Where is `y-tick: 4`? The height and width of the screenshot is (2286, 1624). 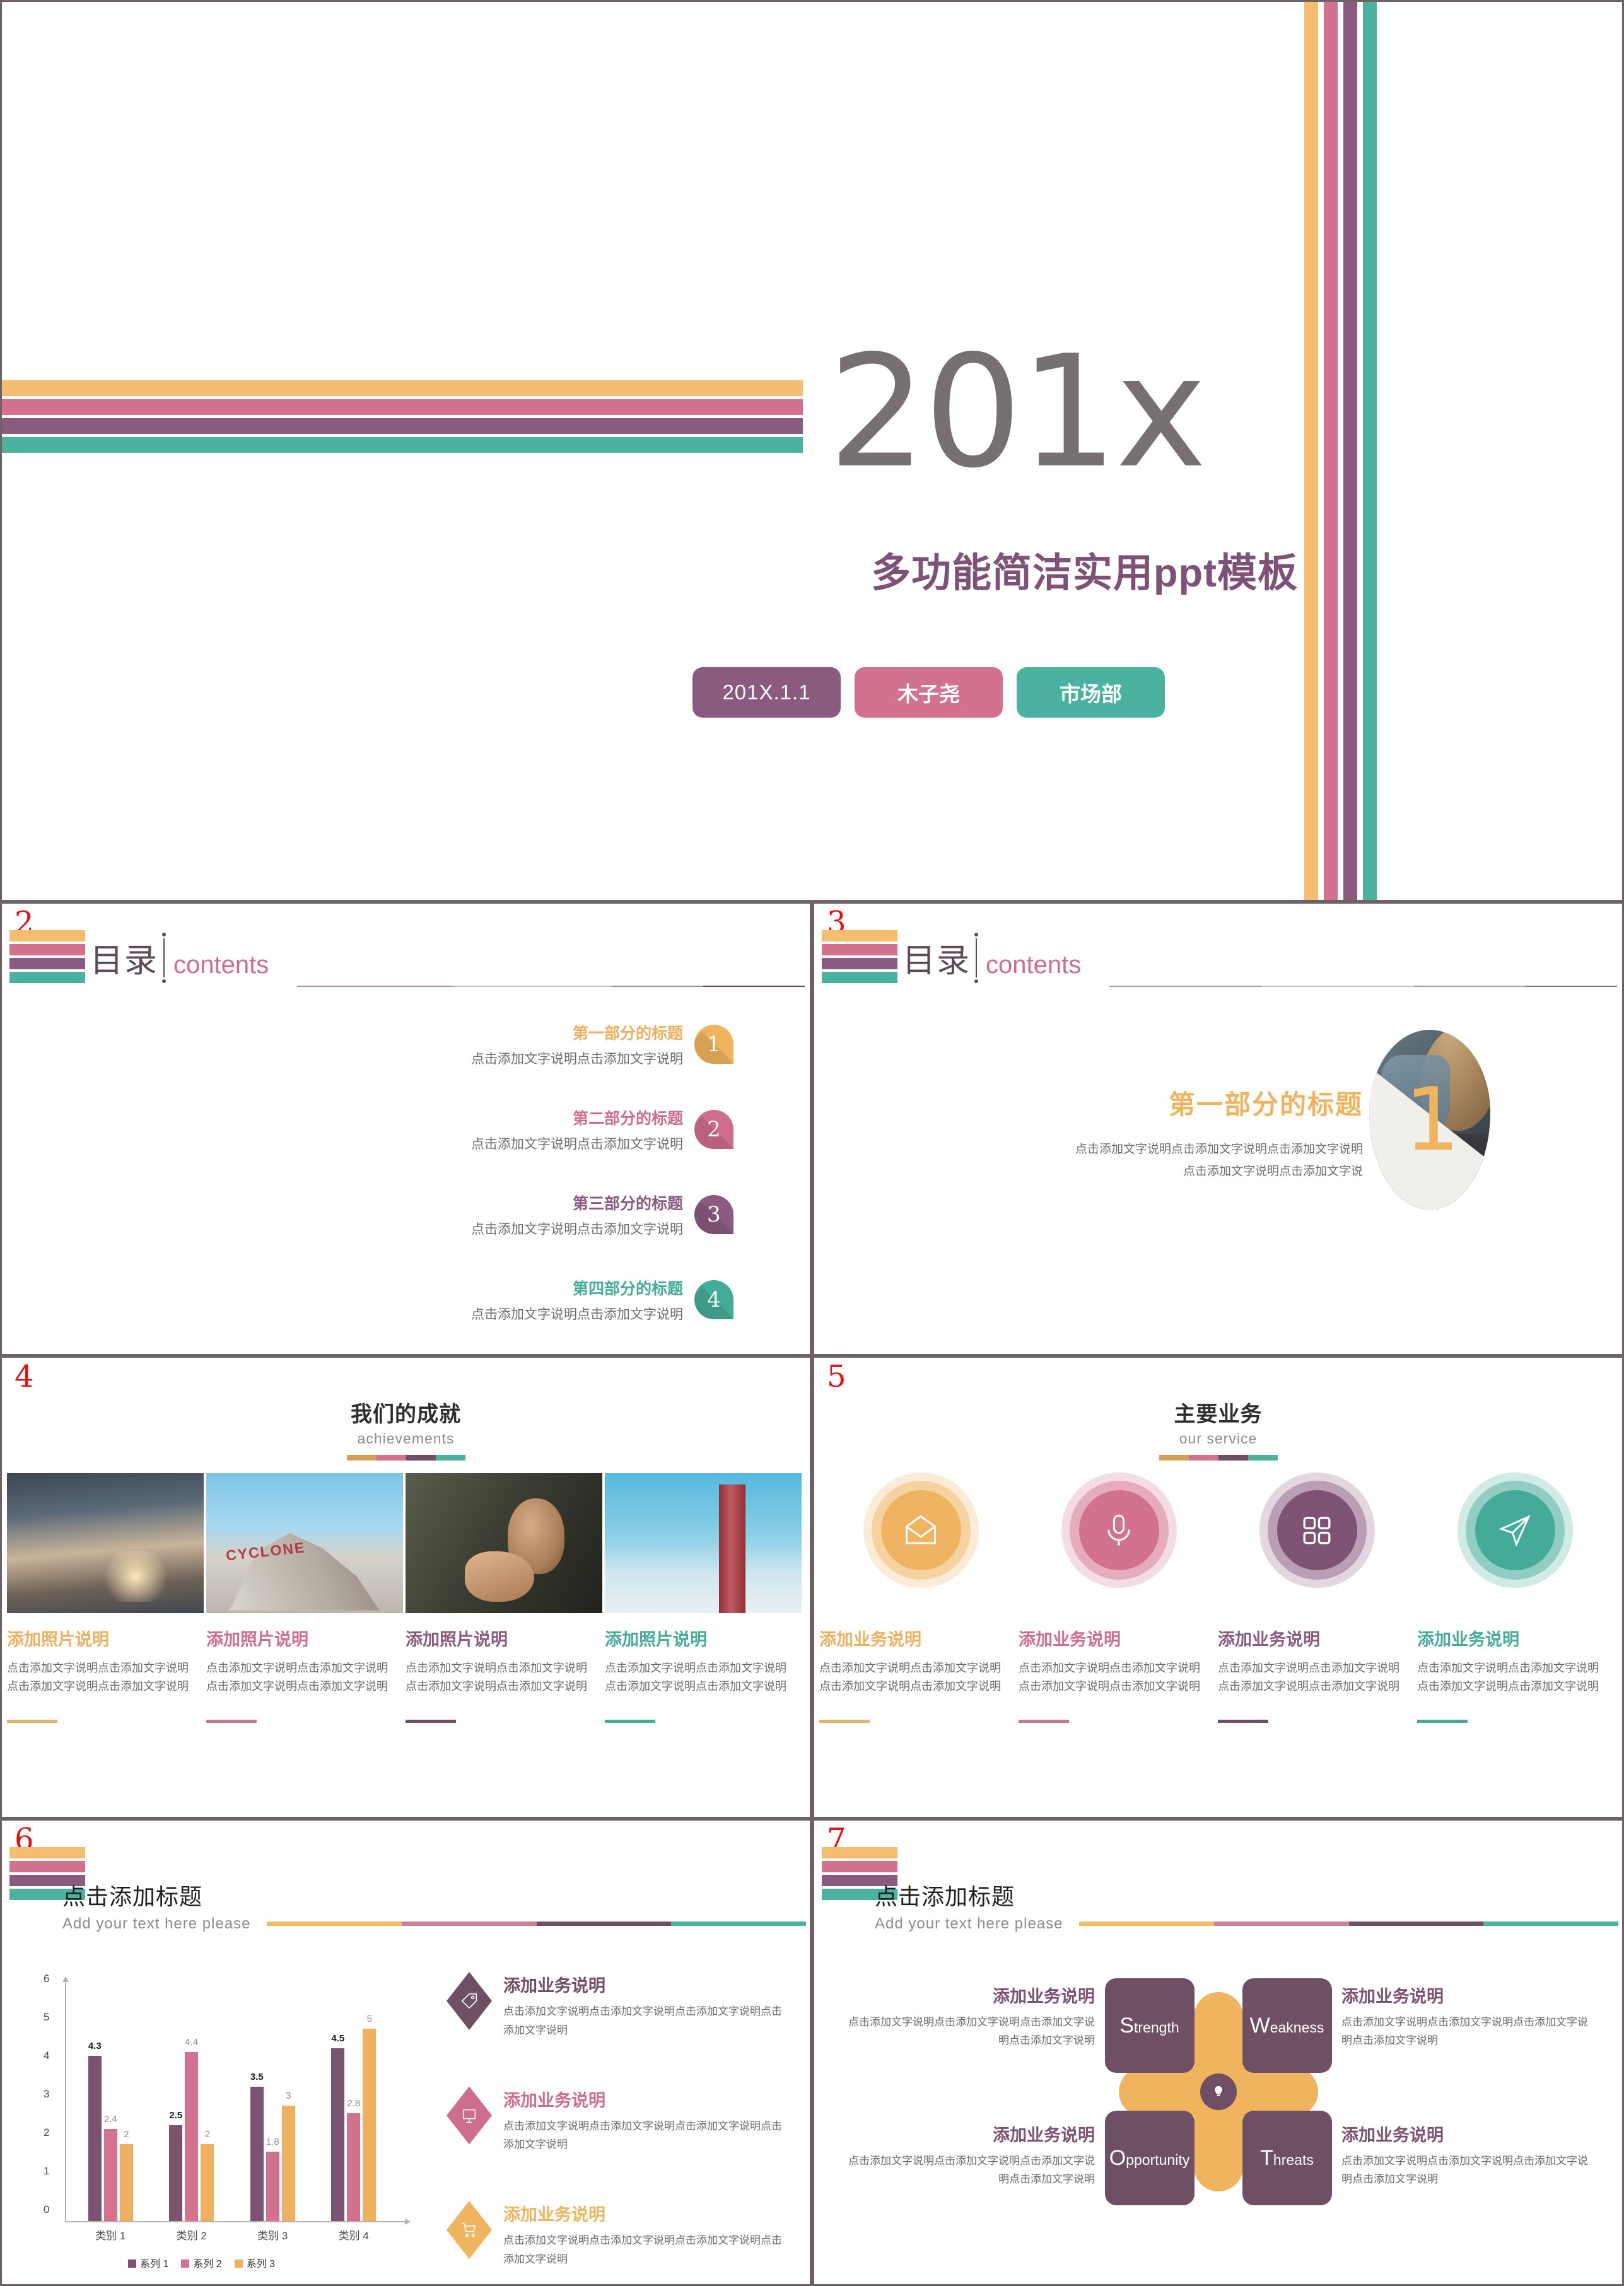
y-tick: 4 is located at coordinates (47, 2055).